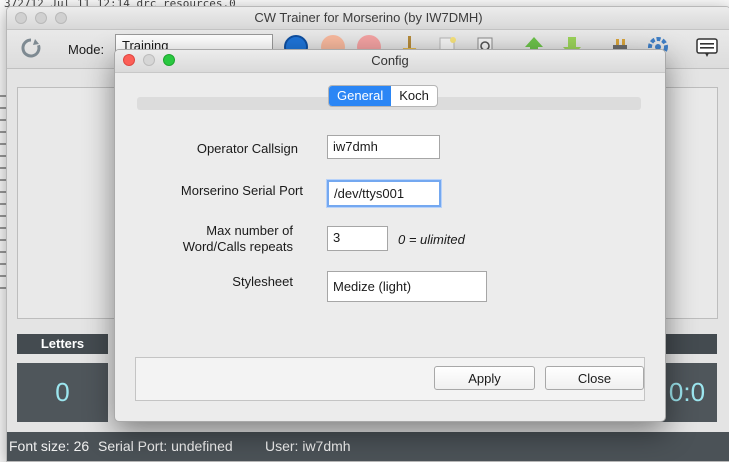 Image resolution: width=729 pixels, height=462 pixels. I want to click on right-stat-header, so click(687, 344).